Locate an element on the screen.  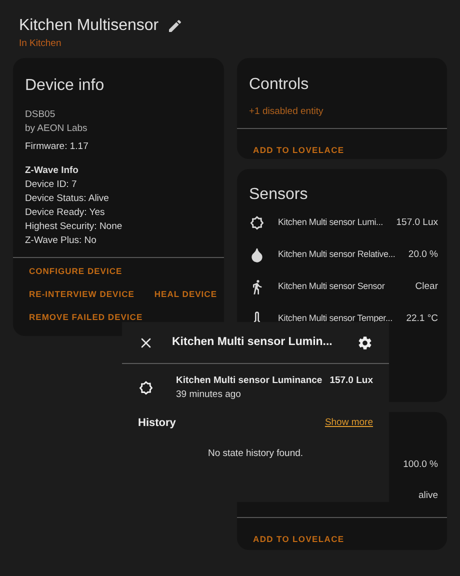
show-more-link: Show more is located at coordinates (348, 423).